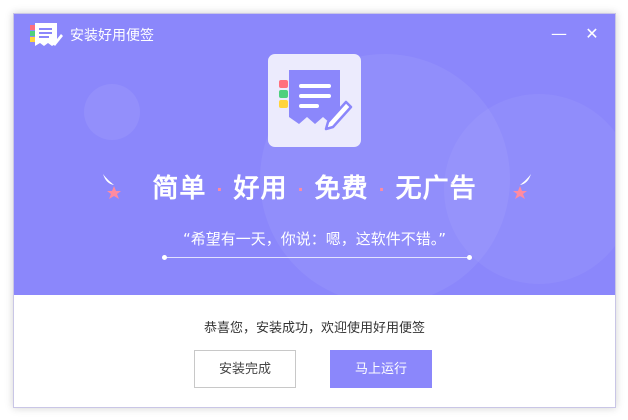 Image resolution: width=628 pixels, height=420 pixels. What do you see at coordinates (179, 189) in the screenshot?
I see `slogan-item: 简单` at bounding box center [179, 189].